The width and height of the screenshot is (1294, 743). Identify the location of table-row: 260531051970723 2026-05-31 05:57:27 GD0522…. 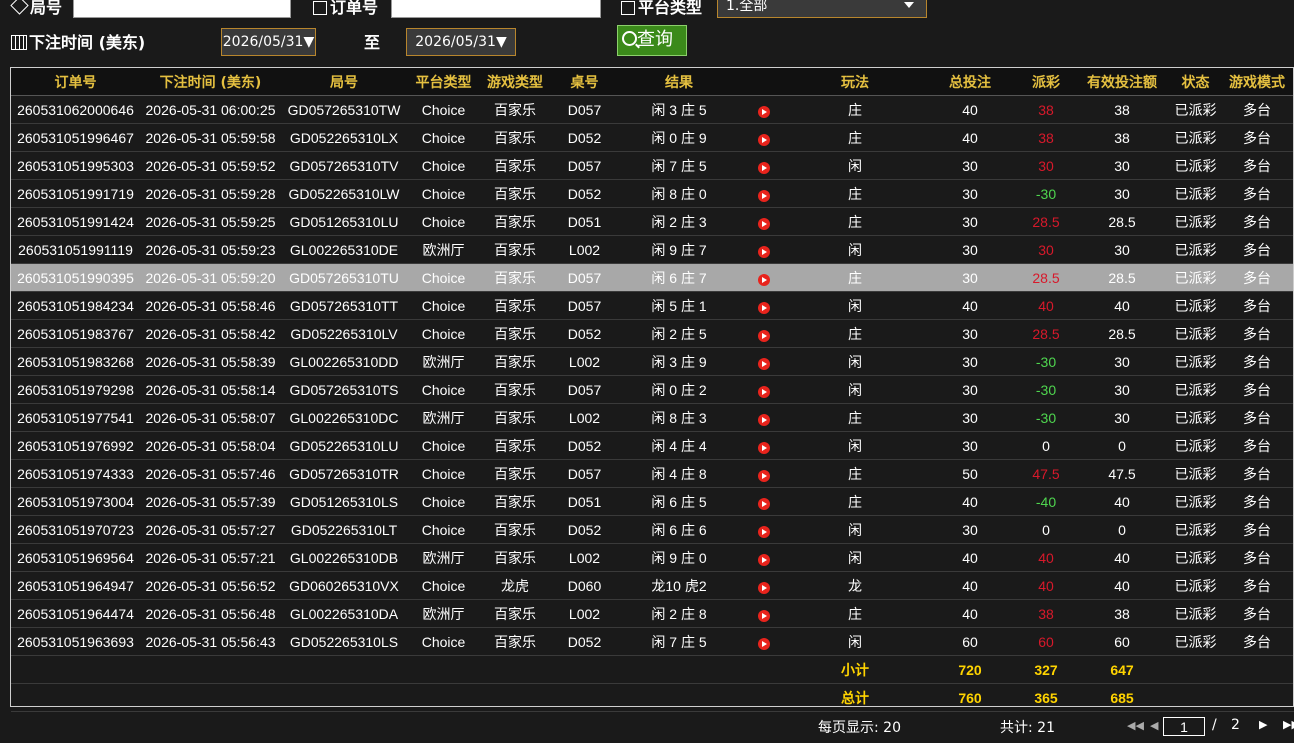
(652, 529).